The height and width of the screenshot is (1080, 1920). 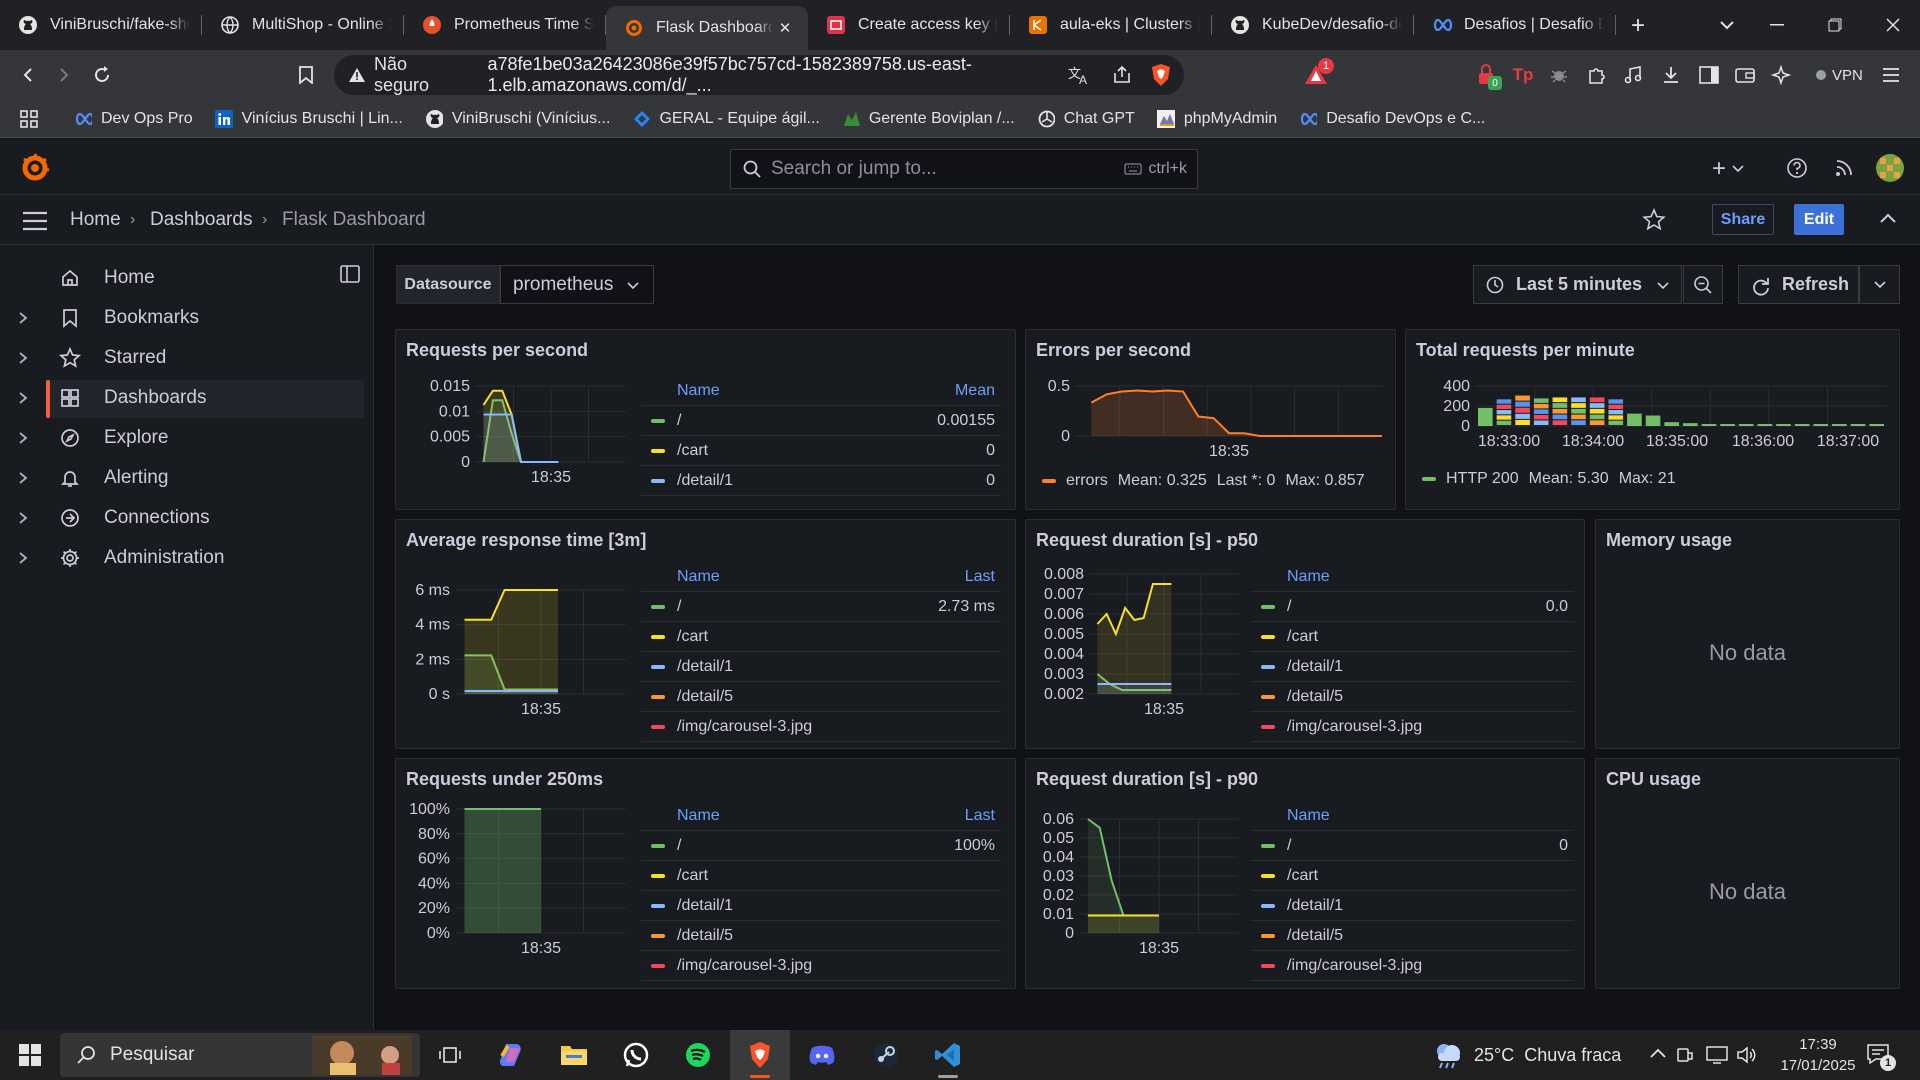 What do you see at coordinates (306, 75) in the screenshot?
I see `bookmark-page-icon` at bounding box center [306, 75].